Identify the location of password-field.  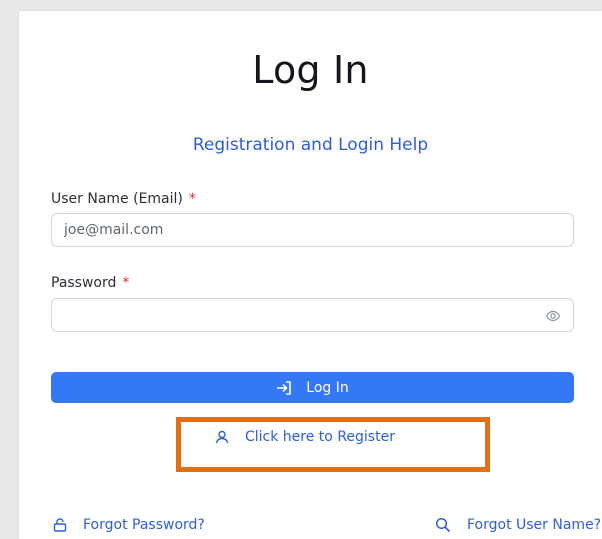
(312, 315).